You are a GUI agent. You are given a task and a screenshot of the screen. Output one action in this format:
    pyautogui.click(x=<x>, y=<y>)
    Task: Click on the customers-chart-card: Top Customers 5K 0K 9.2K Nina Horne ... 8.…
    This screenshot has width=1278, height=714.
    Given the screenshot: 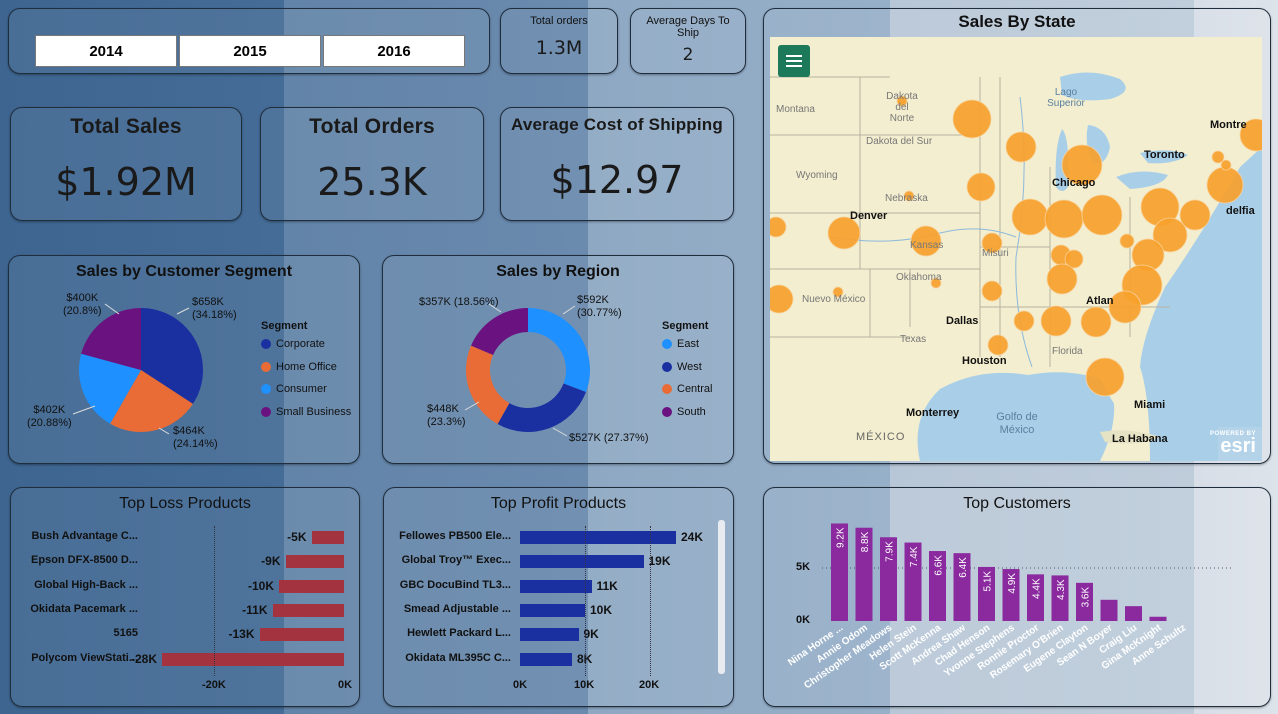 What is the action you would take?
    pyautogui.click(x=1017, y=597)
    